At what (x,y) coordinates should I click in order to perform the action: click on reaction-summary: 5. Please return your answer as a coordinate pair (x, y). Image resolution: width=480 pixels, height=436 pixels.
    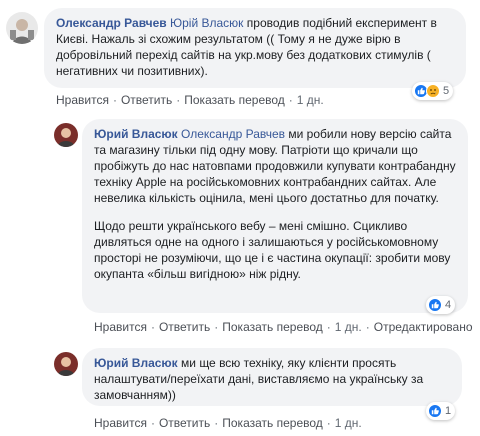
    Looking at the image, I should click on (433, 91).